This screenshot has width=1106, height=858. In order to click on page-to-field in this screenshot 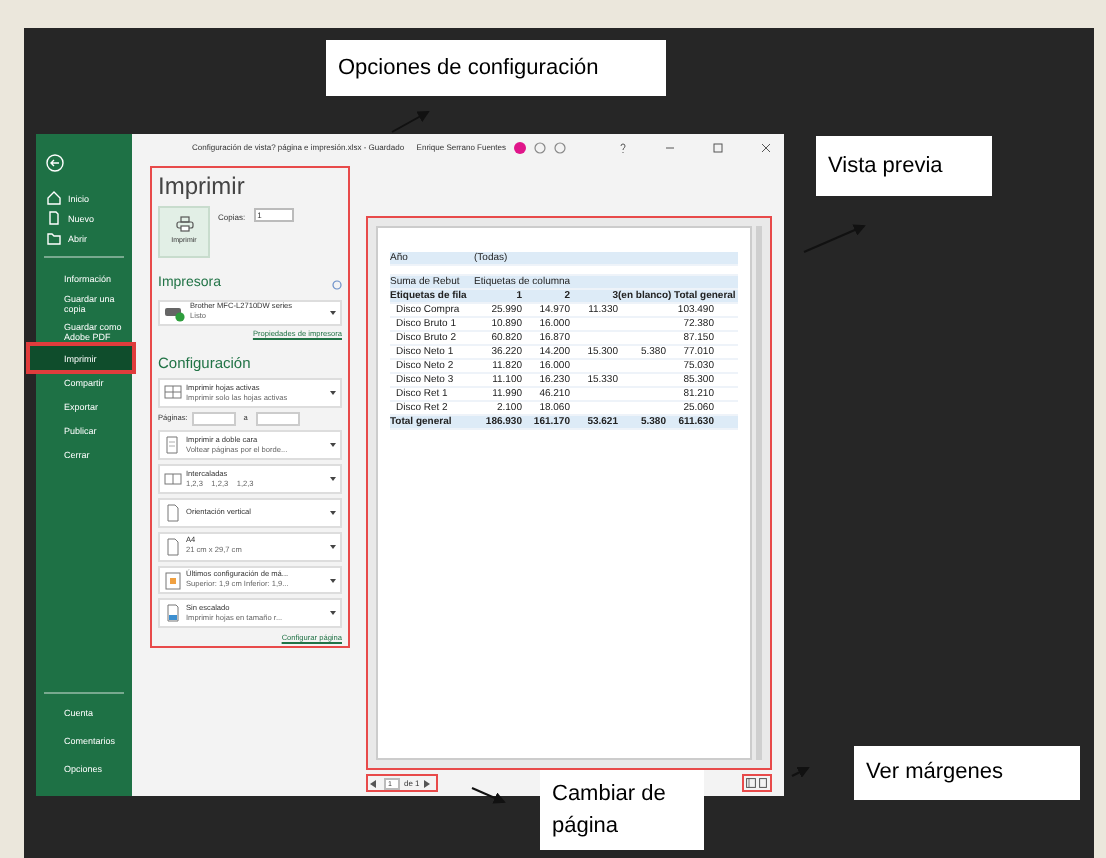, I will do `click(277, 419)`.